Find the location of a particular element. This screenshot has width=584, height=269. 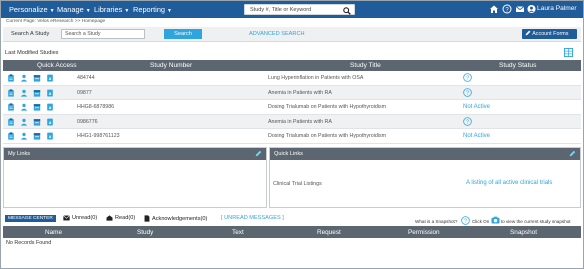

unread-messages-link: [ UNREAD MESSAGES ] is located at coordinates (252, 218).